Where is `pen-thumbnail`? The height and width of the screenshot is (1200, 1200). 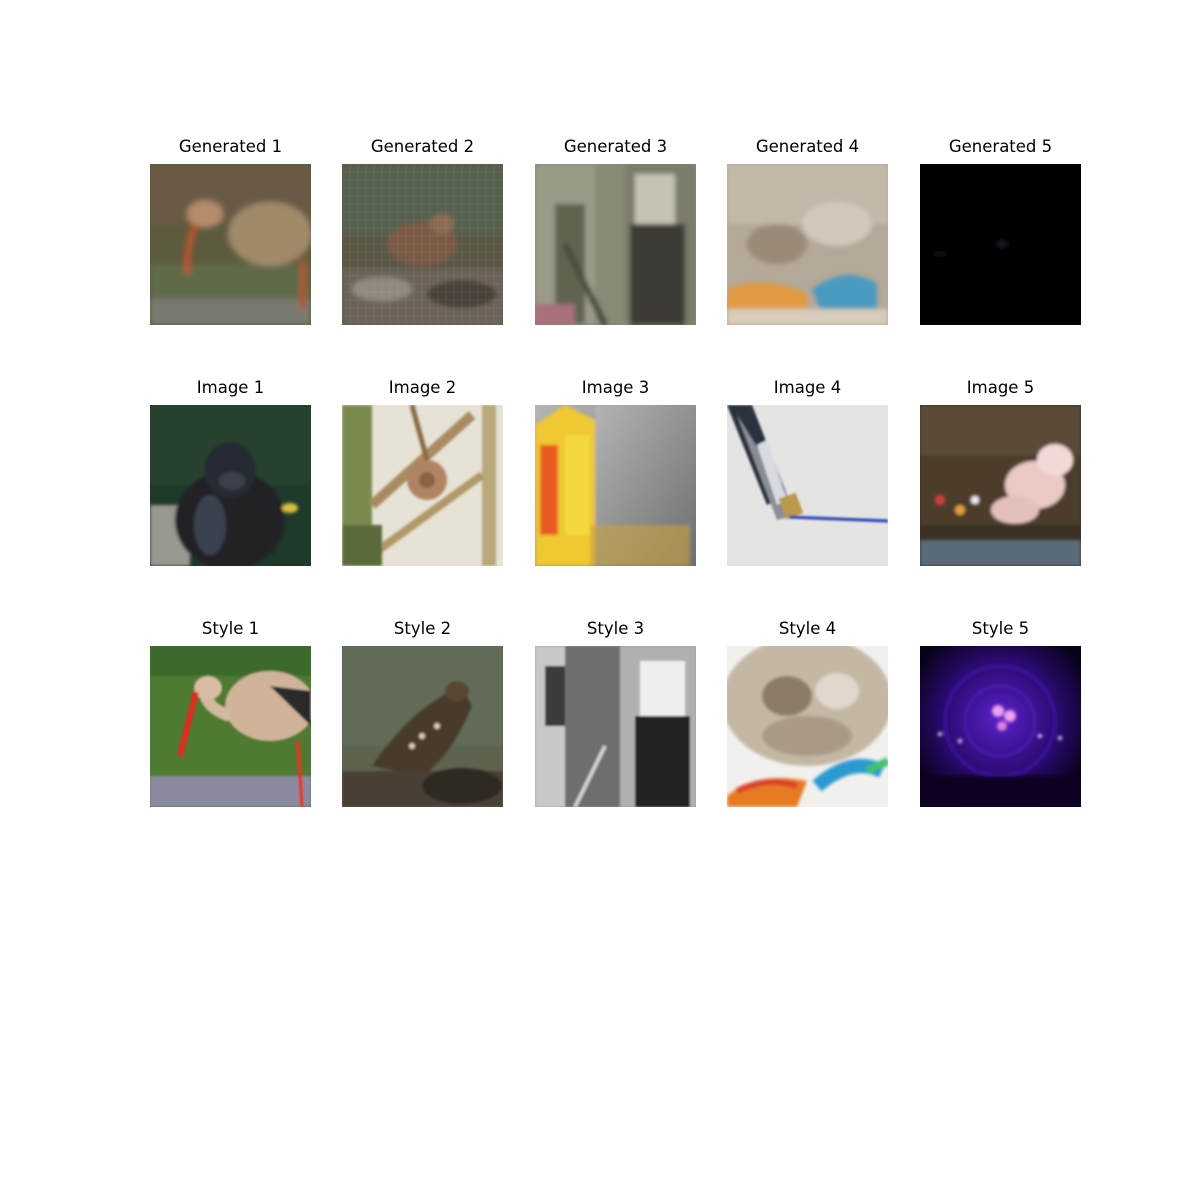 pen-thumbnail is located at coordinates (807, 485).